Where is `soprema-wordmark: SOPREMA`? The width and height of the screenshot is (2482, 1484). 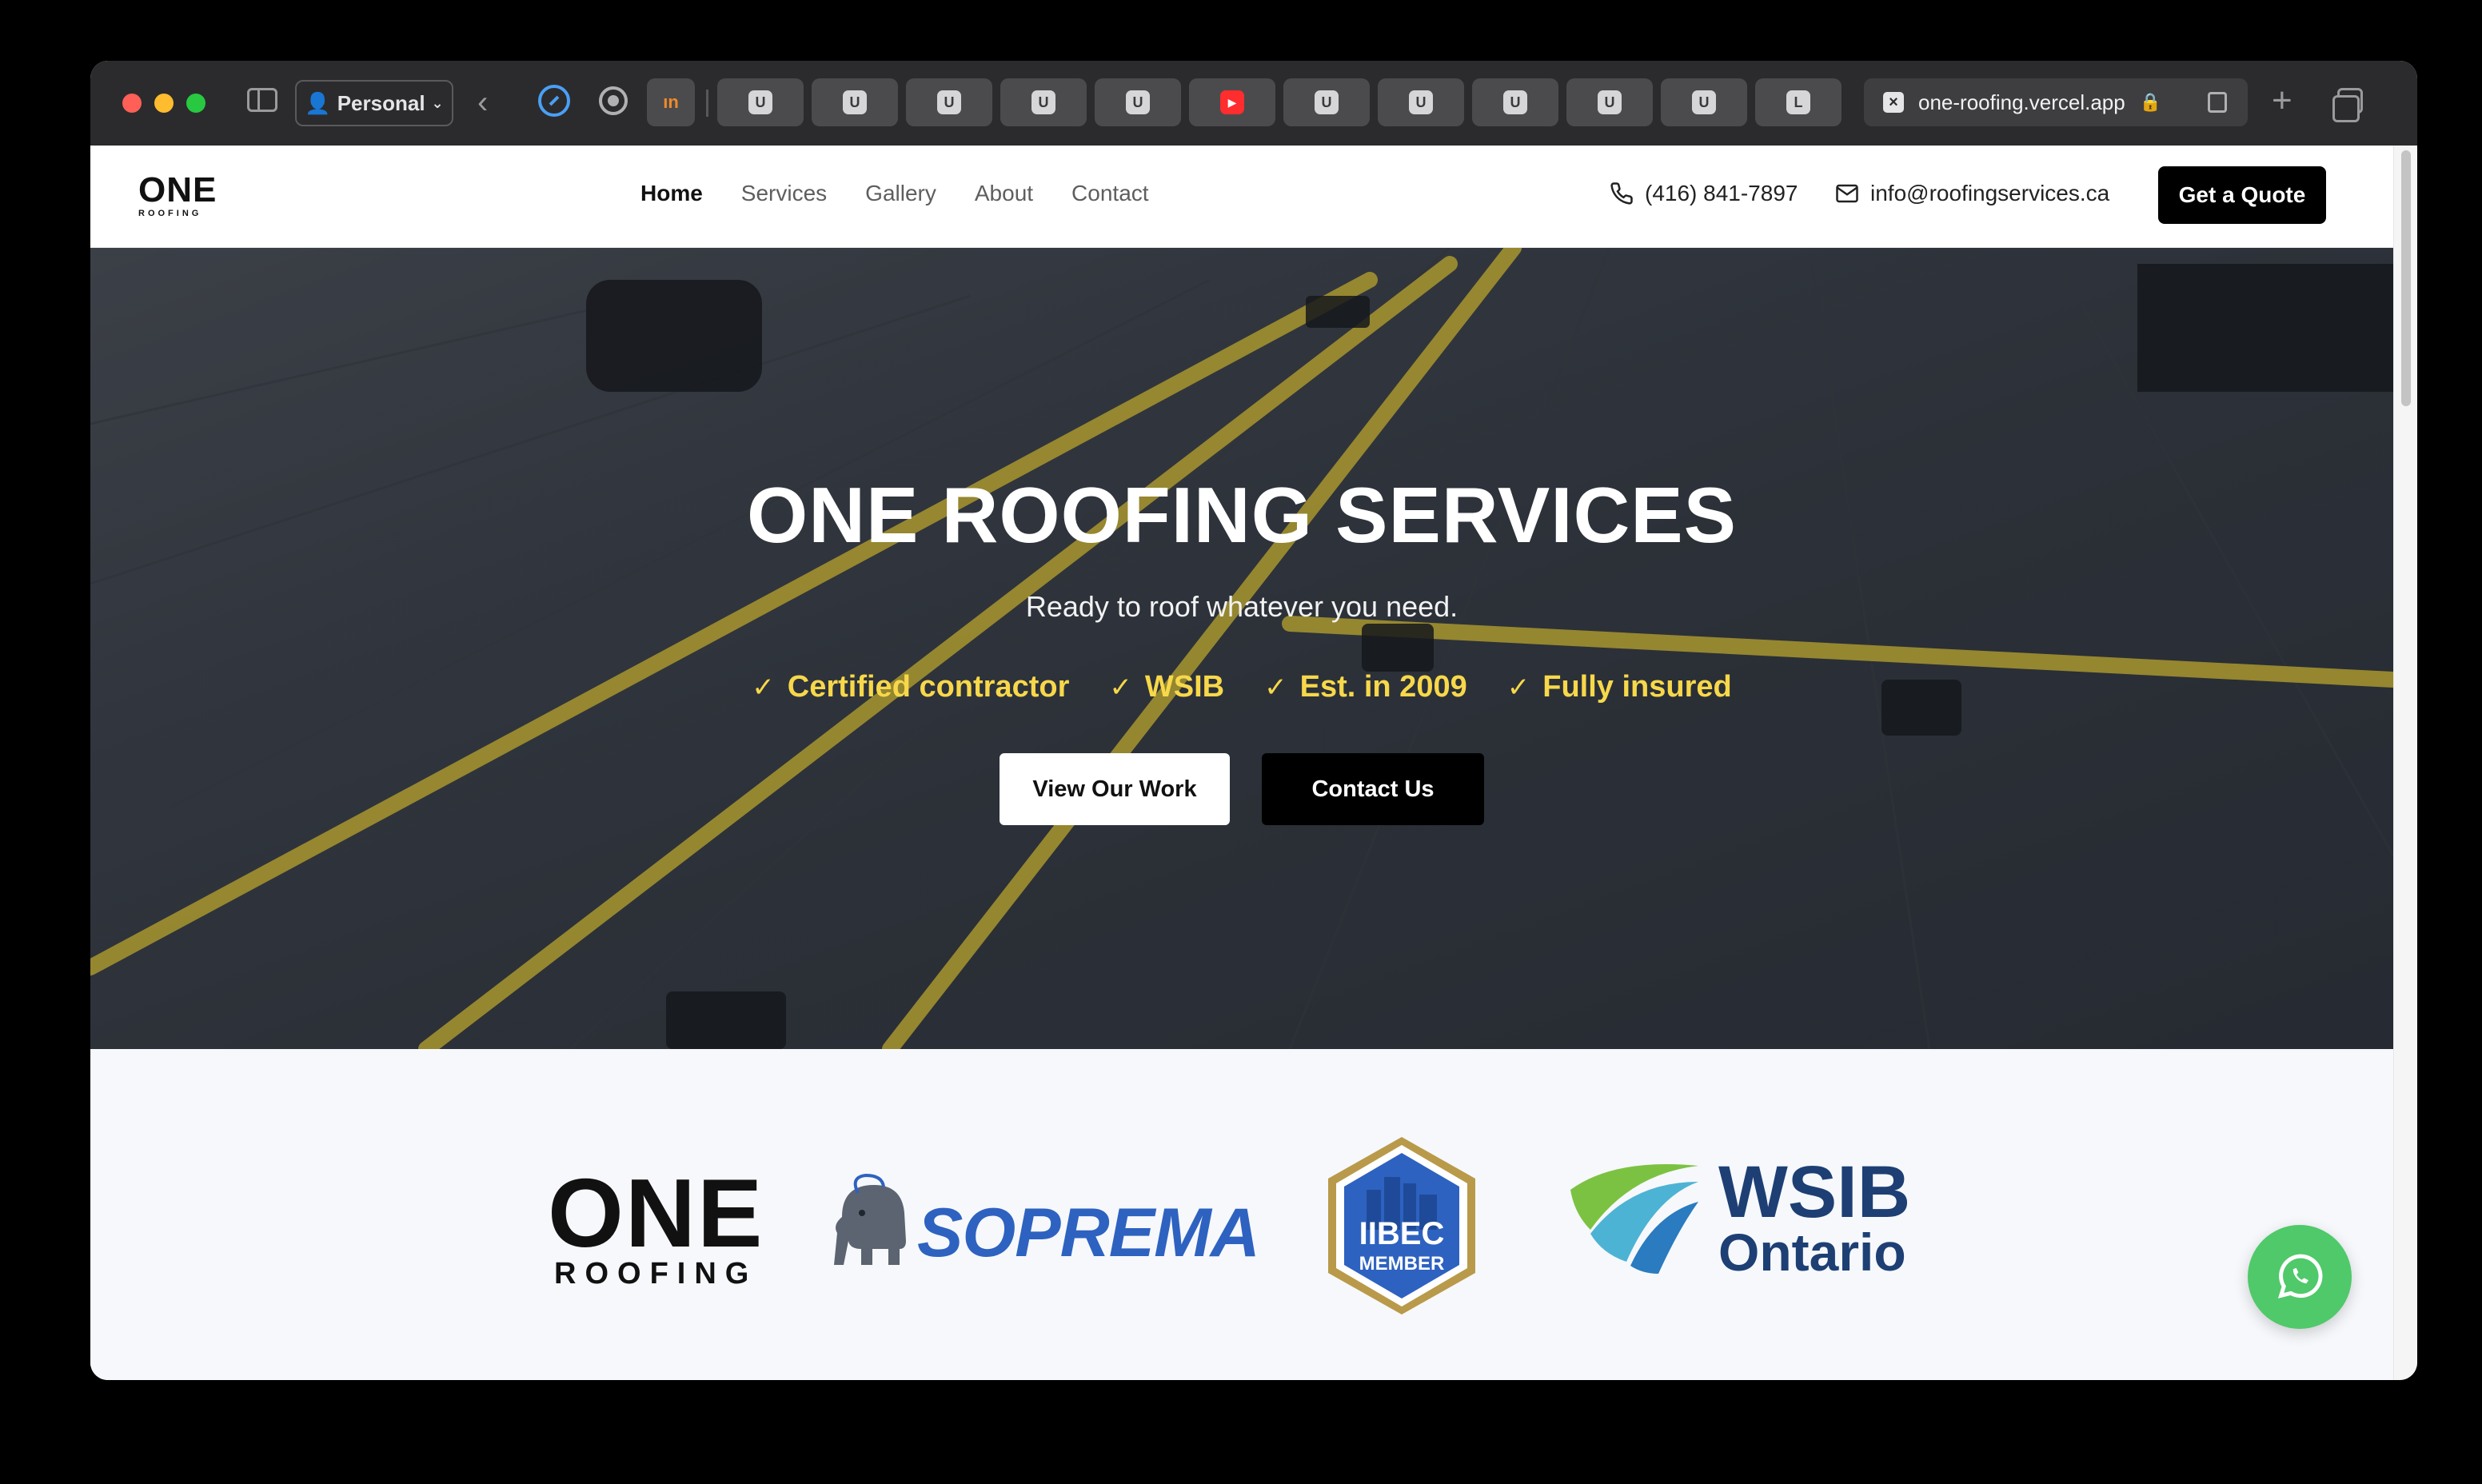
soprema-wordmark: SOPREMA is located at coordinates (1088, 1233).